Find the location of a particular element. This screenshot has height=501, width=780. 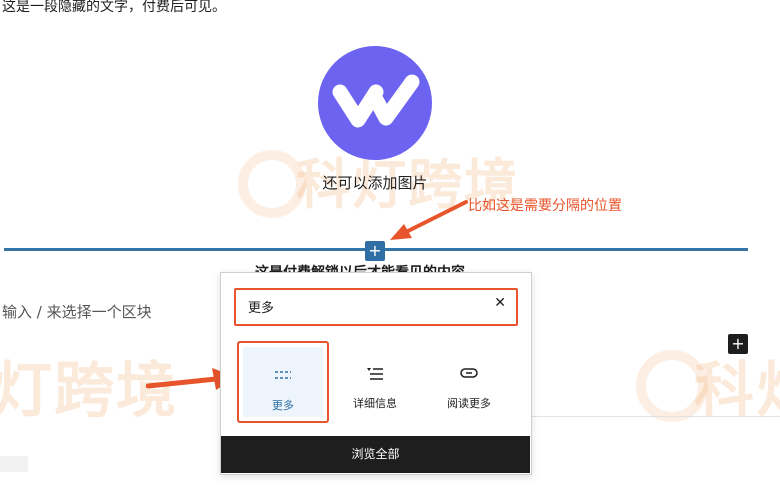

block-item-content: 更多 is located at coordinates (283, 381).